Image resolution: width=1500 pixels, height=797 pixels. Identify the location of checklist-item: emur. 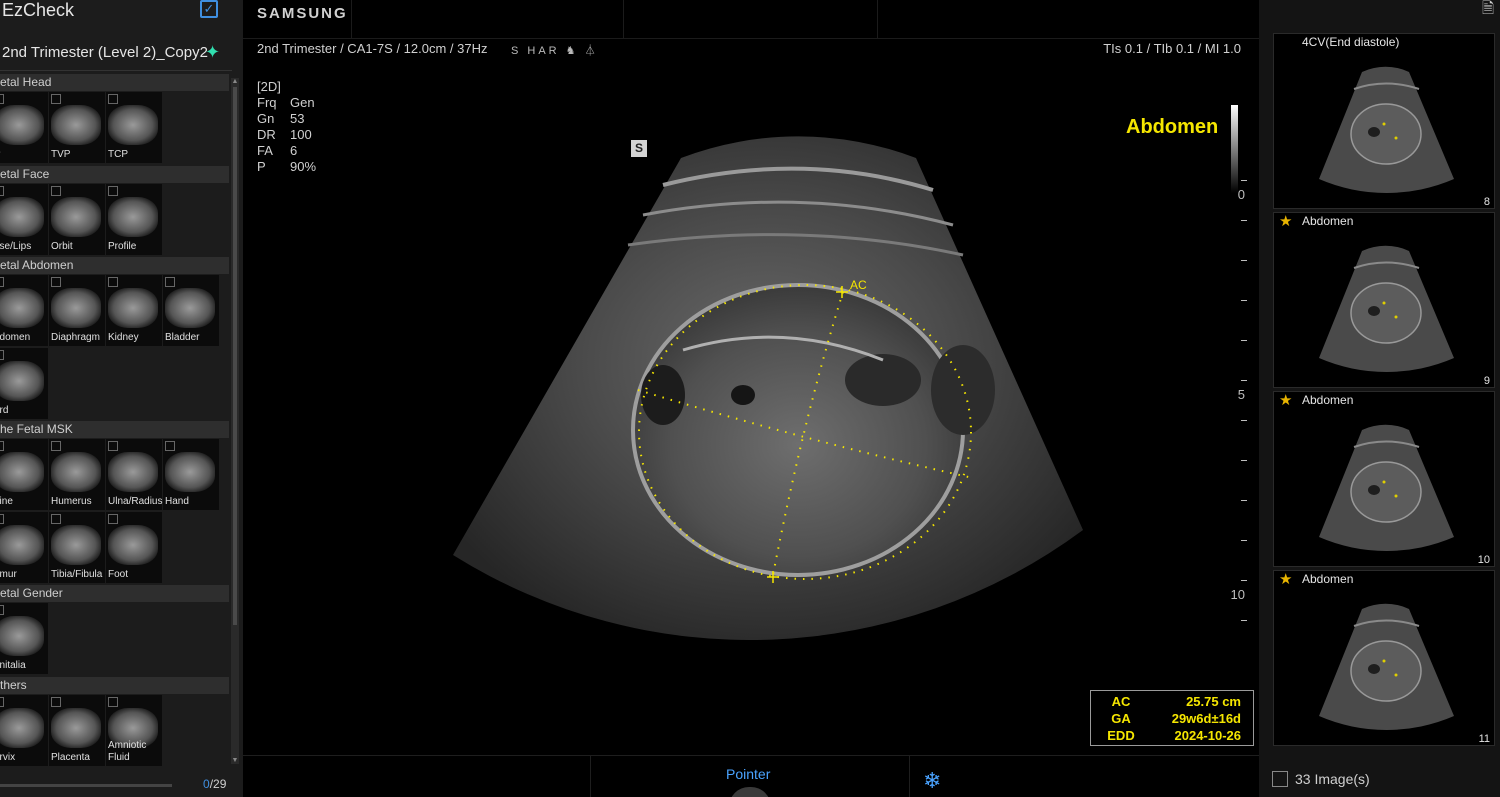
(24, 547).